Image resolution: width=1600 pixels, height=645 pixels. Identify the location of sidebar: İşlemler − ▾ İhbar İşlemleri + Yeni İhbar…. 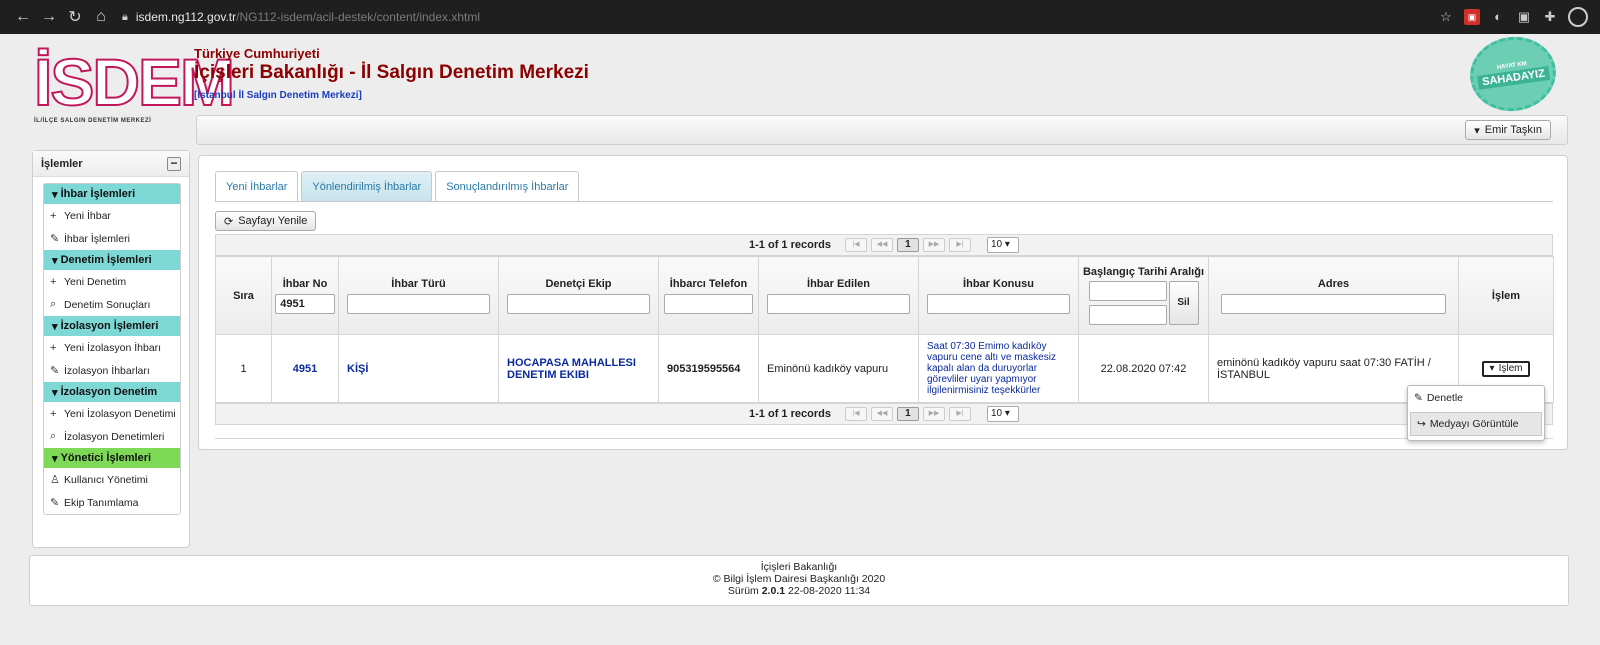
(111, 349).